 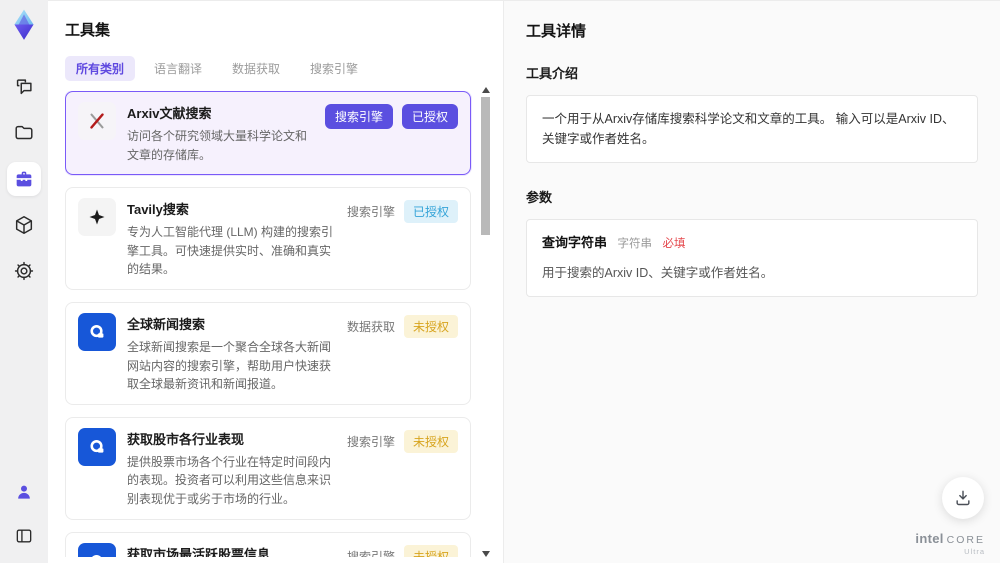 I want to click on gear-icon, so click(x=24, y=271).